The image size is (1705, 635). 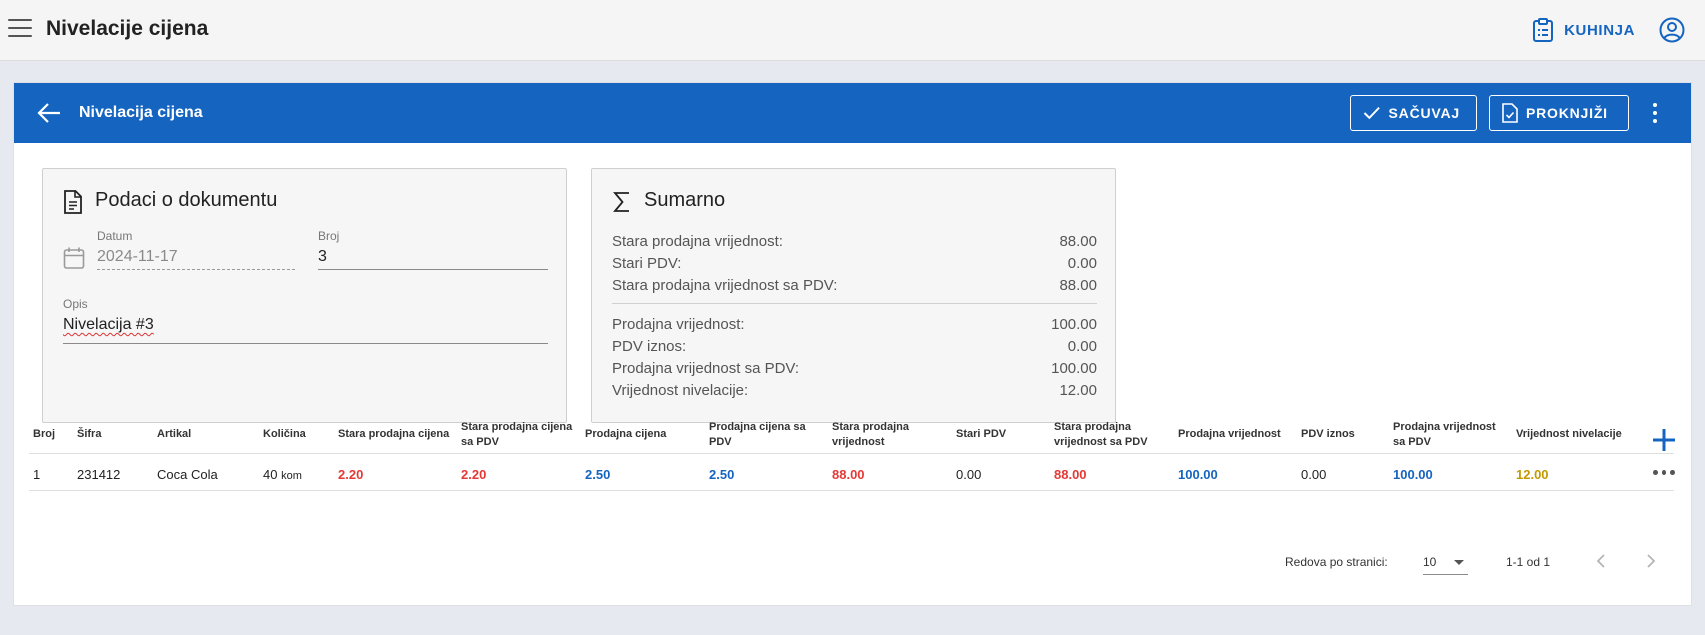 What do you see at coordinates (852, 30) in the screenshot?
I see `top-app-bar: Nivelacije cijena KUHINJA` at bounding box center [852, 30].